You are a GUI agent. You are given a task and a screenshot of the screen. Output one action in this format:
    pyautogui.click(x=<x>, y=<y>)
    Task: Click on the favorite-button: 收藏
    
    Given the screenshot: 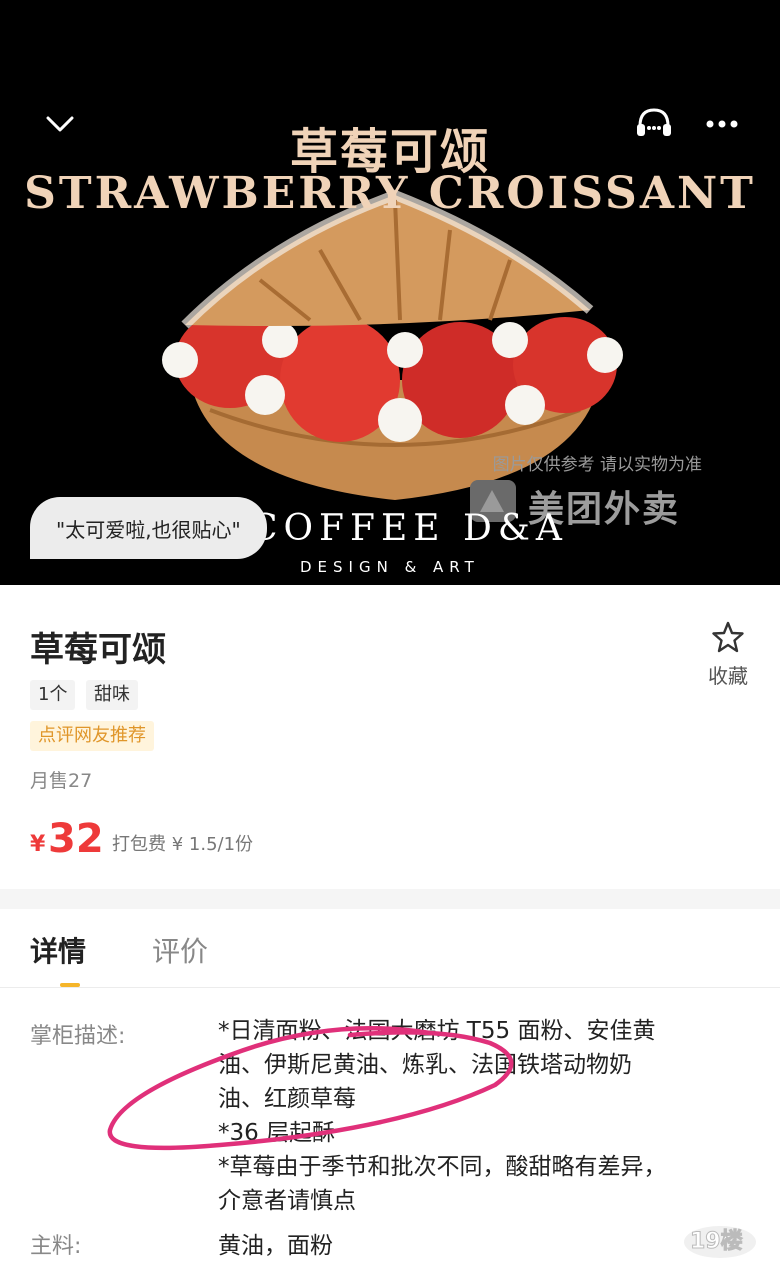 What is the action you would take?
    pyautogui.click(x=728, y=654)
    